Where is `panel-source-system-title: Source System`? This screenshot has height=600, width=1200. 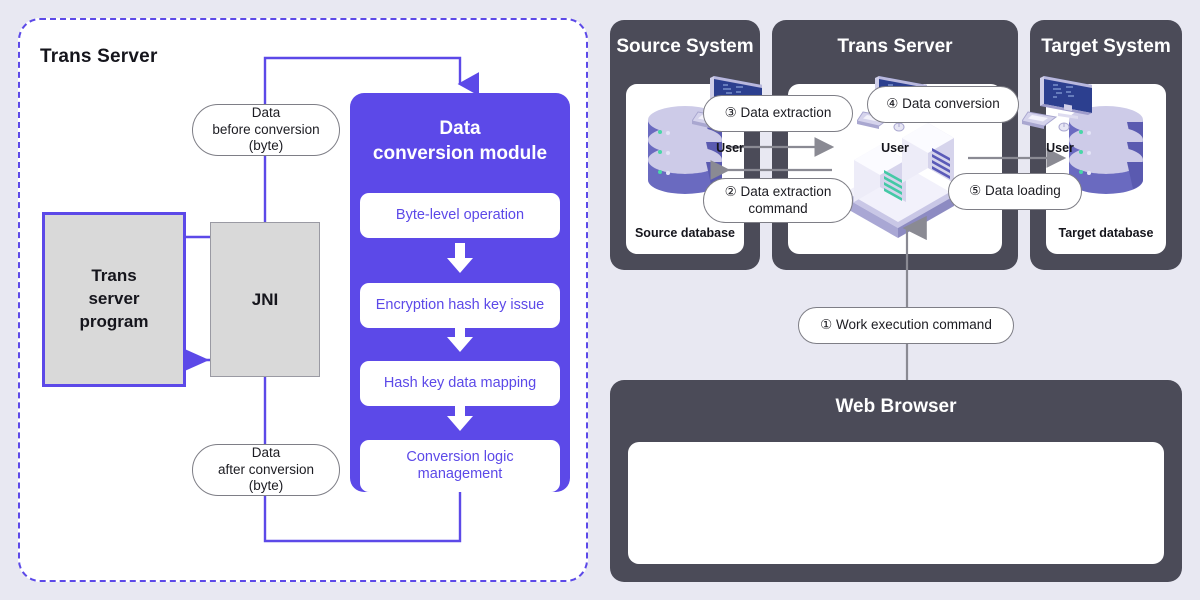 panel-source-system-title: Source System is located at coordinates (685, 46).